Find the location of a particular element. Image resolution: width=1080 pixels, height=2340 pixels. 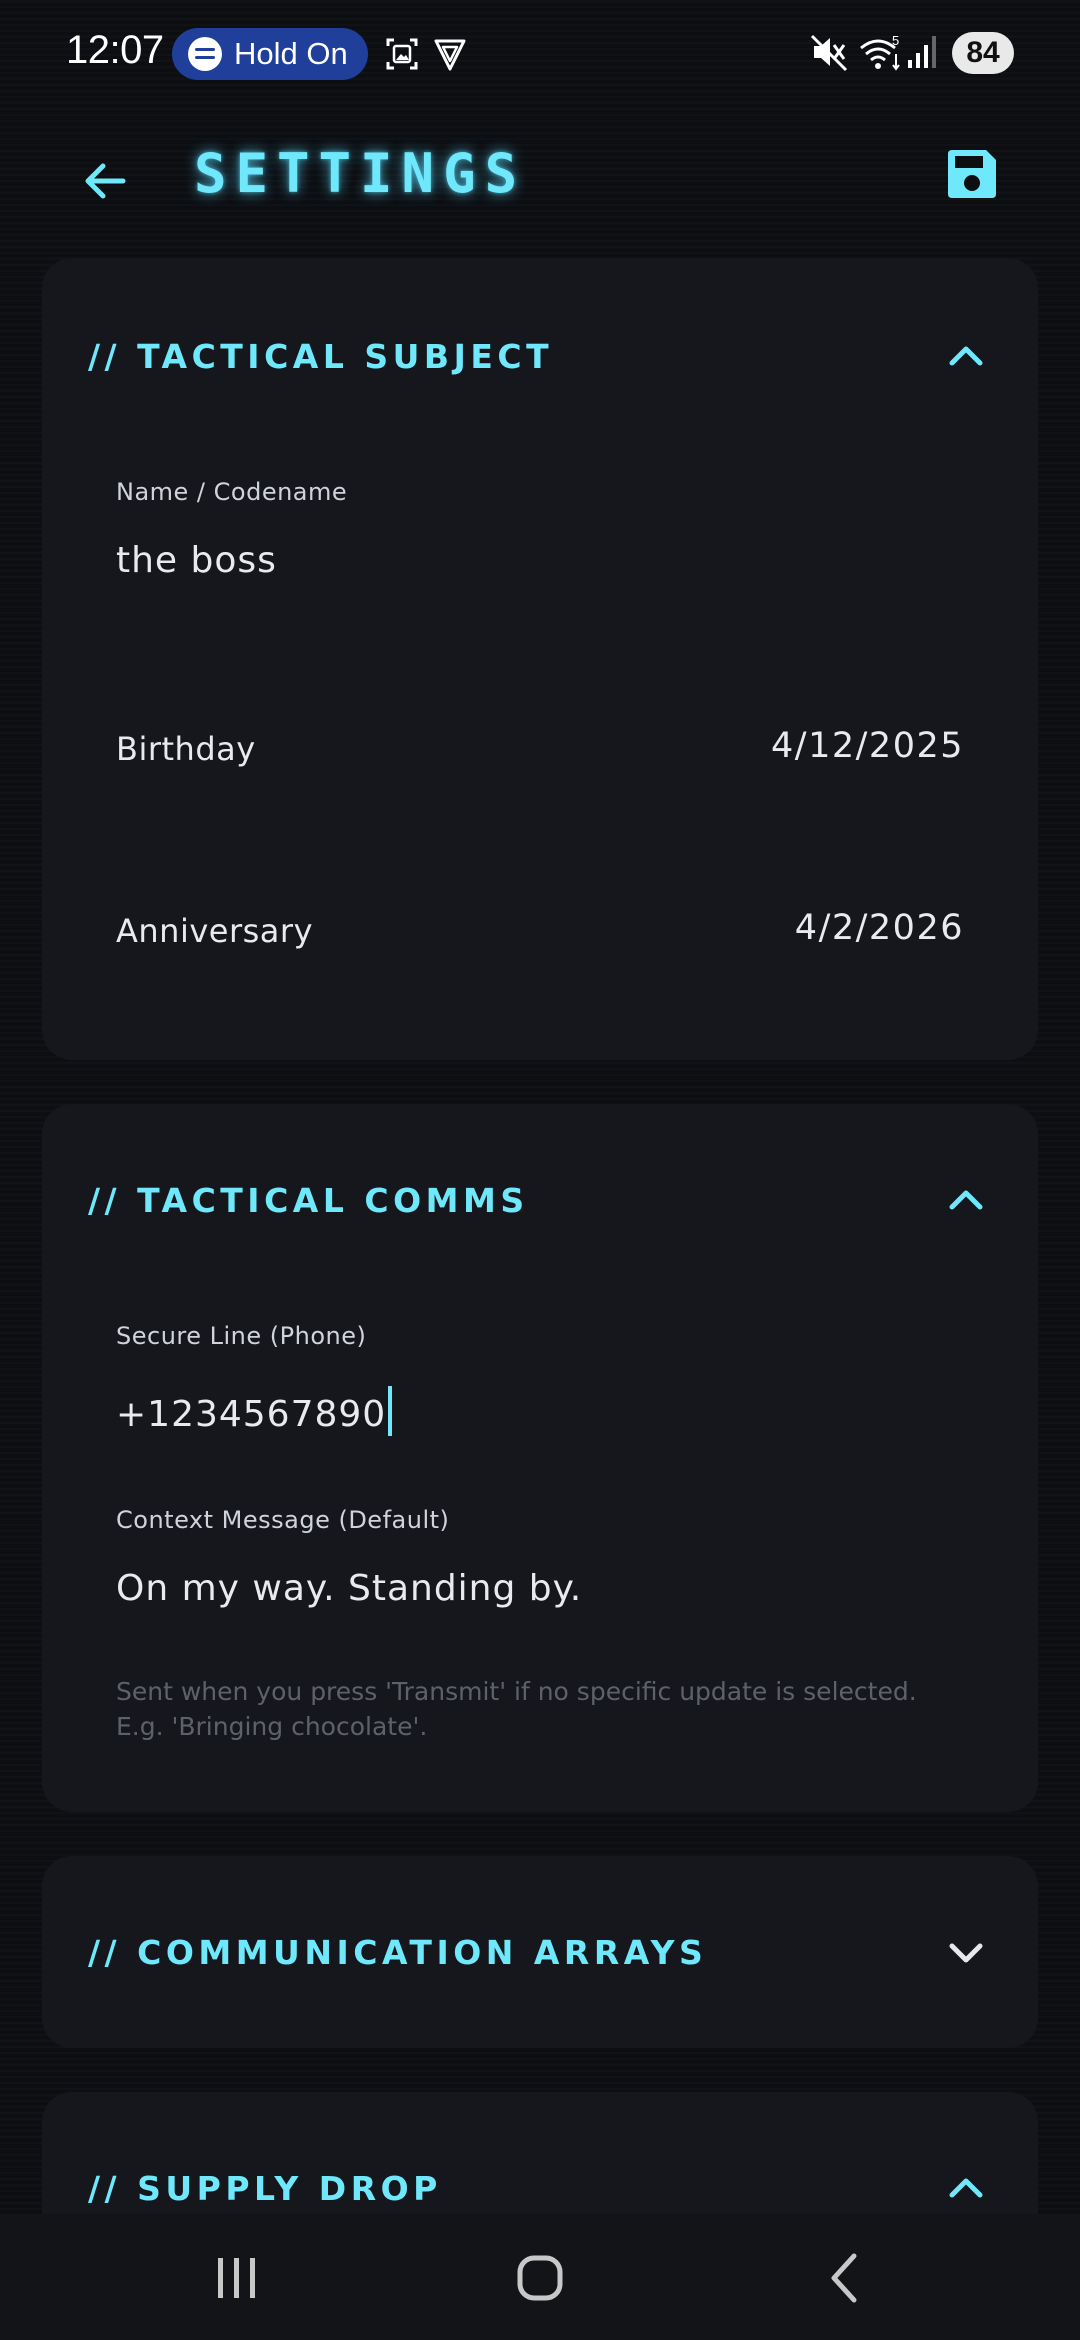

phone-input-value: +1234567890 is located at coordinates (251, 1414).